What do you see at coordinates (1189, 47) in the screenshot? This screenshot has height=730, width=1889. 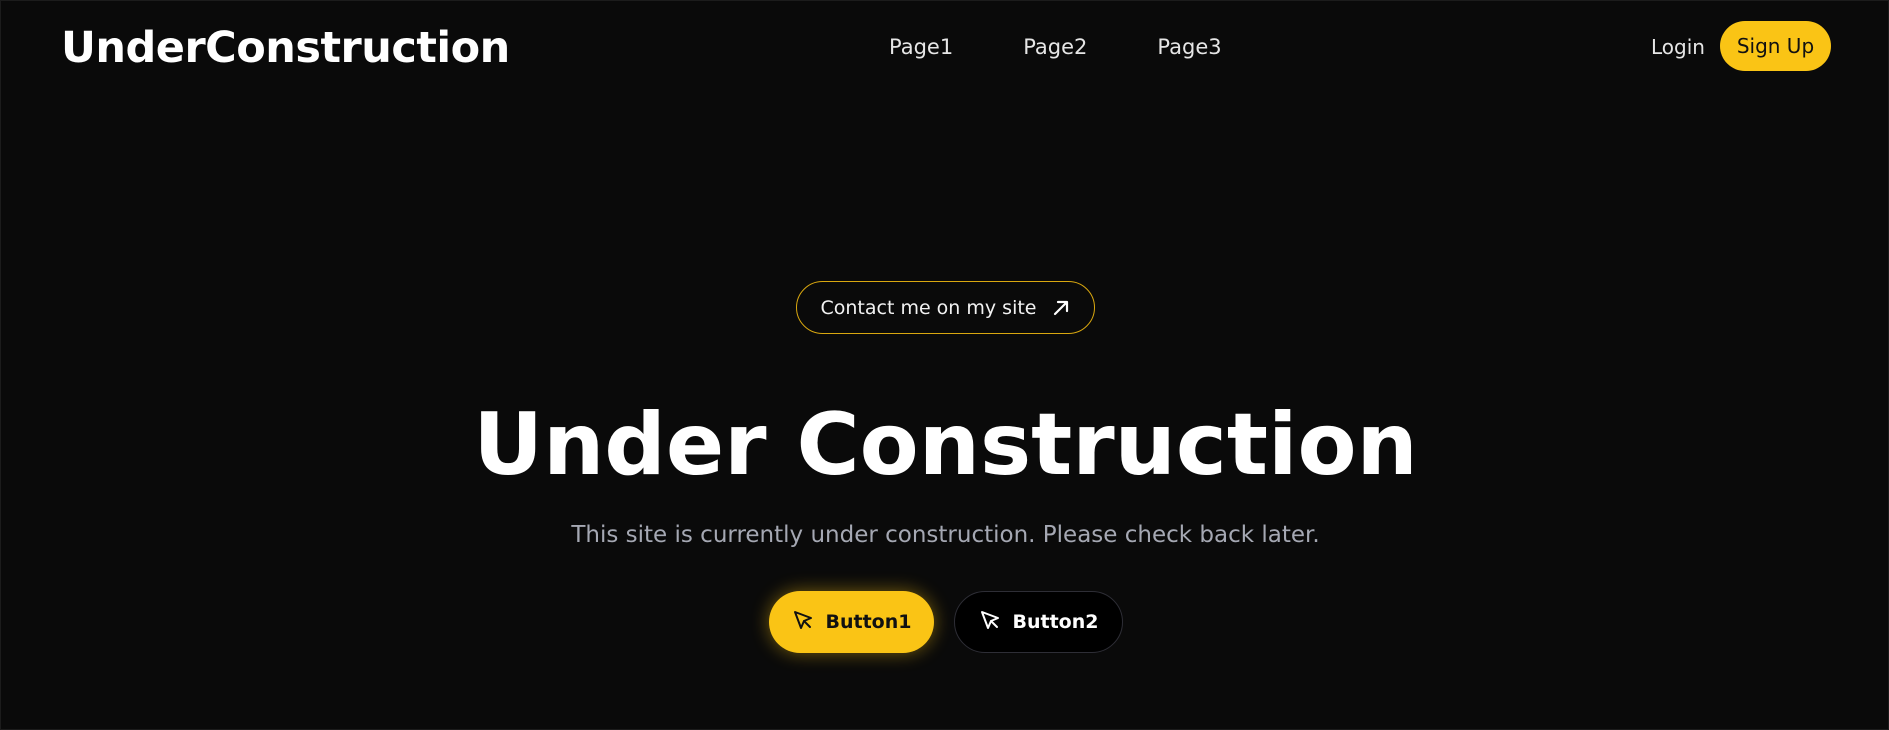 I see `nav-link-page3: Page3` at bounding box center [1189, 47].